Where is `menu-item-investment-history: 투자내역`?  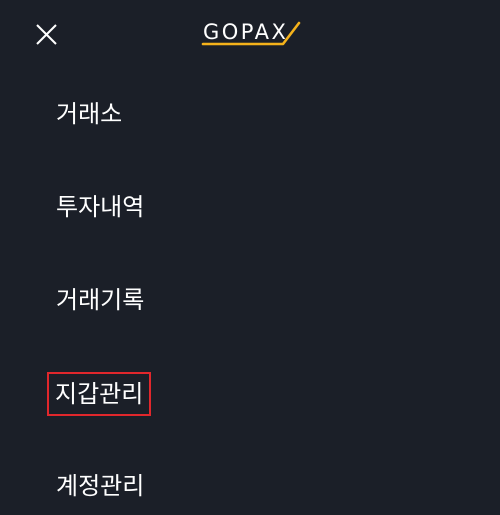 menu-item-investment-history: 투자내역 is located at coordinates (100, 207).